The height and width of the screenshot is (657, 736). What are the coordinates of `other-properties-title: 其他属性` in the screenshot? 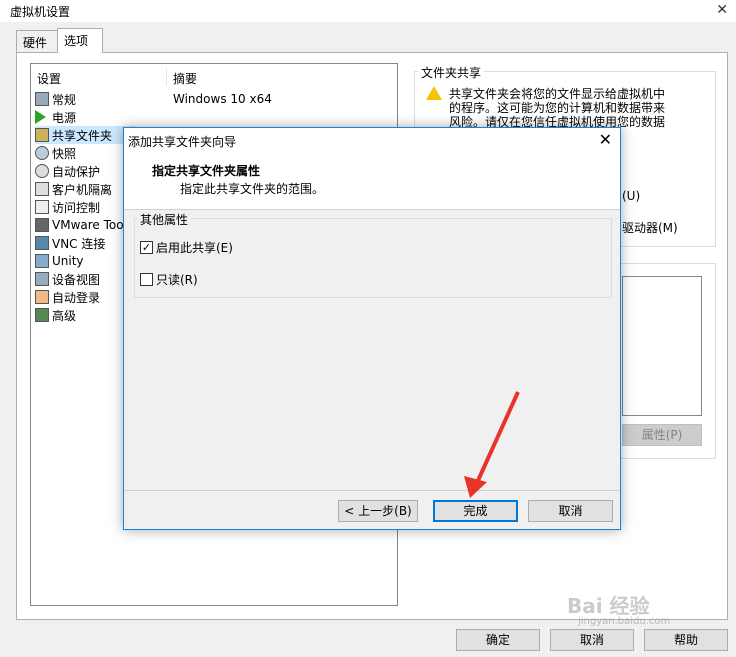 It's located at (164, 219).